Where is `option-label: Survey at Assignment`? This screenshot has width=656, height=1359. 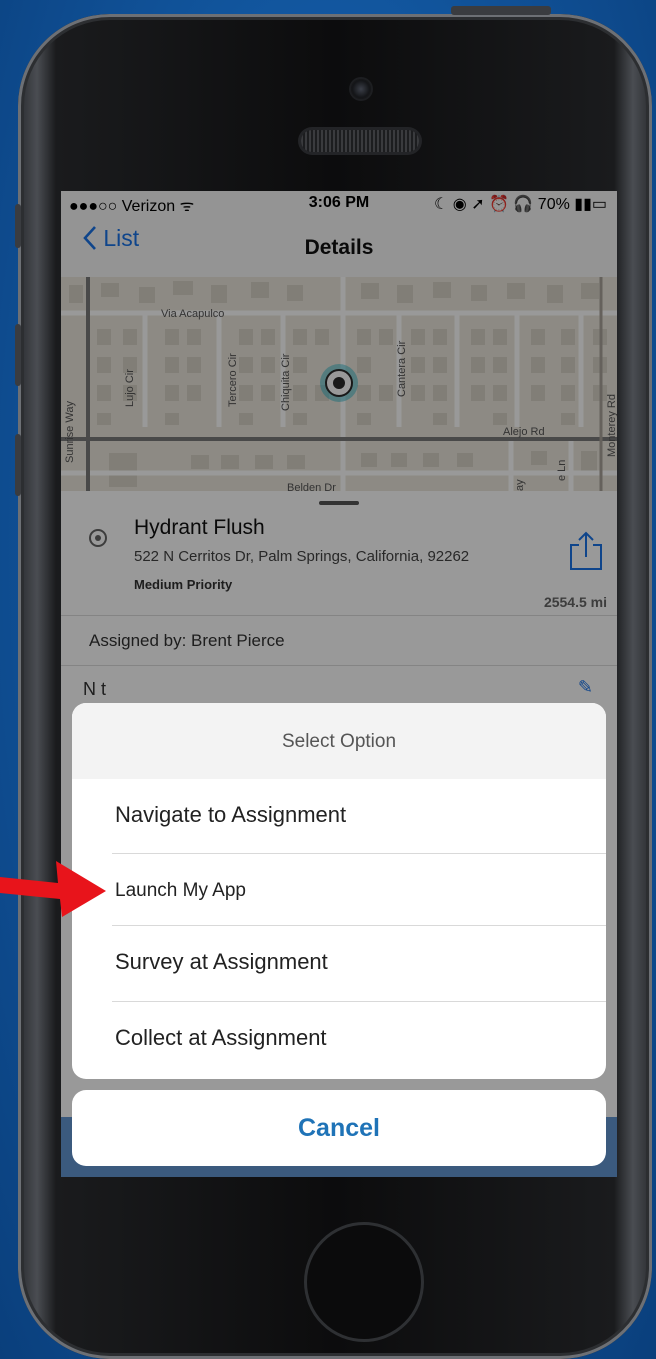
option-label: Survey at Assignment is located at coordinates (221, 961).